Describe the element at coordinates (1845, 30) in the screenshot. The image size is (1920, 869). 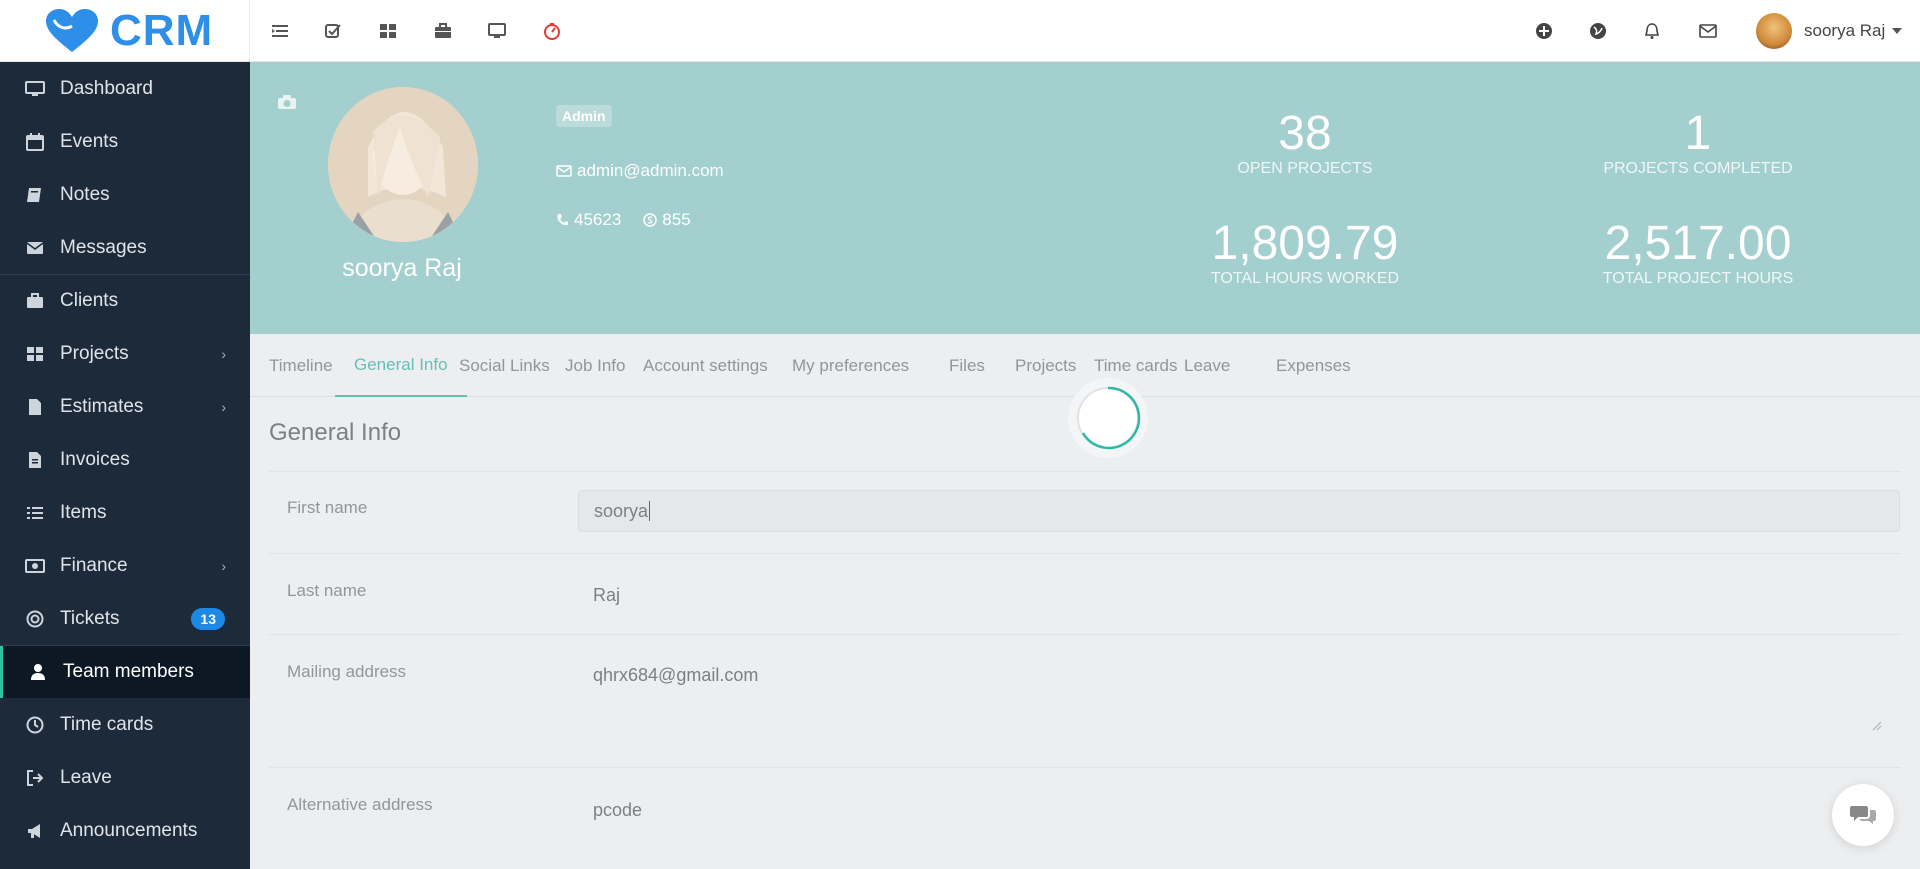
I see `user-name: soorya Raj` at that location.